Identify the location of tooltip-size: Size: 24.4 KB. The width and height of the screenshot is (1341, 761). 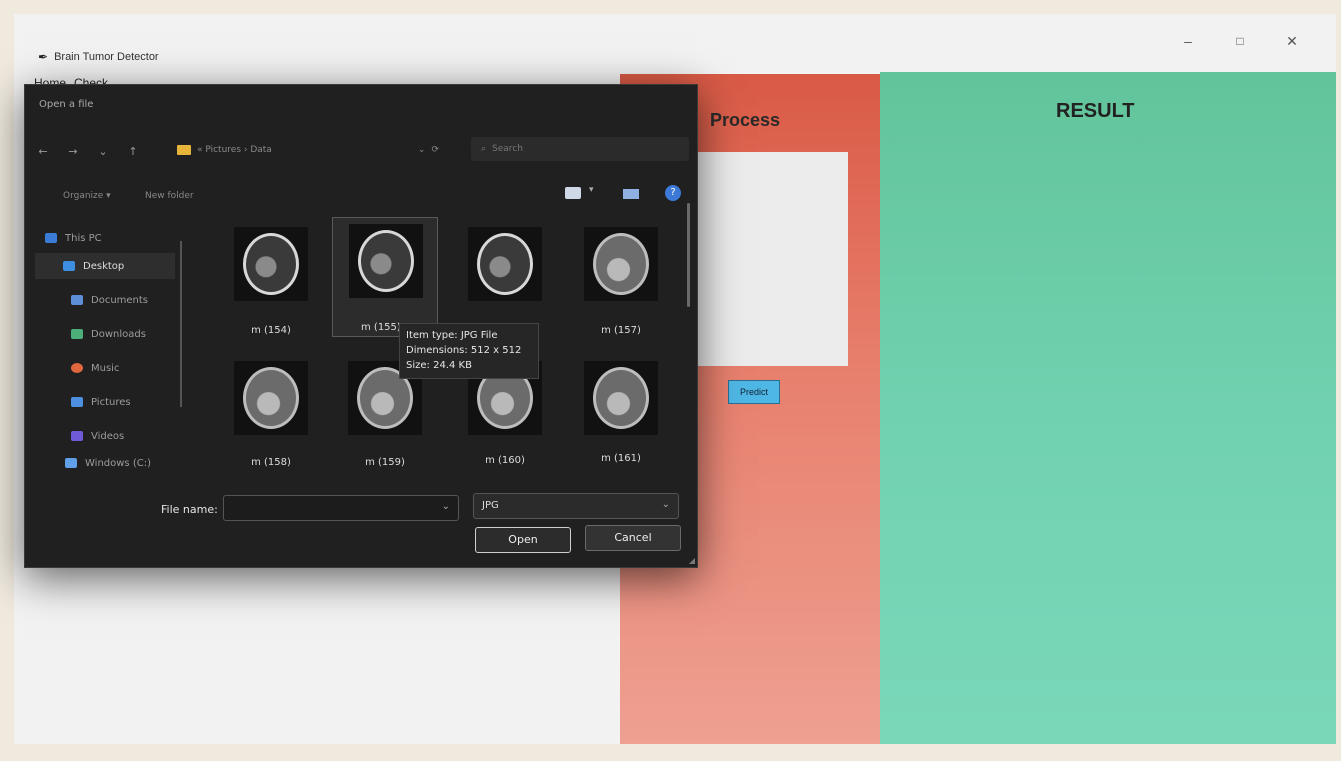
(439, 365).